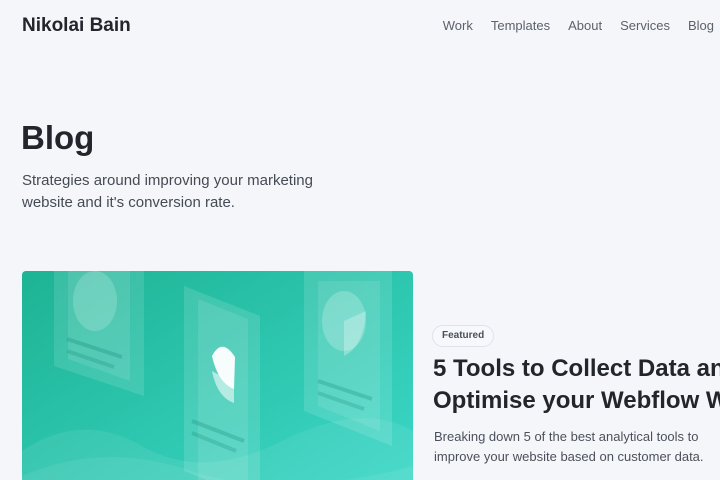  I want to click on site-brand: Nikolai Bain, so click(76, 26).